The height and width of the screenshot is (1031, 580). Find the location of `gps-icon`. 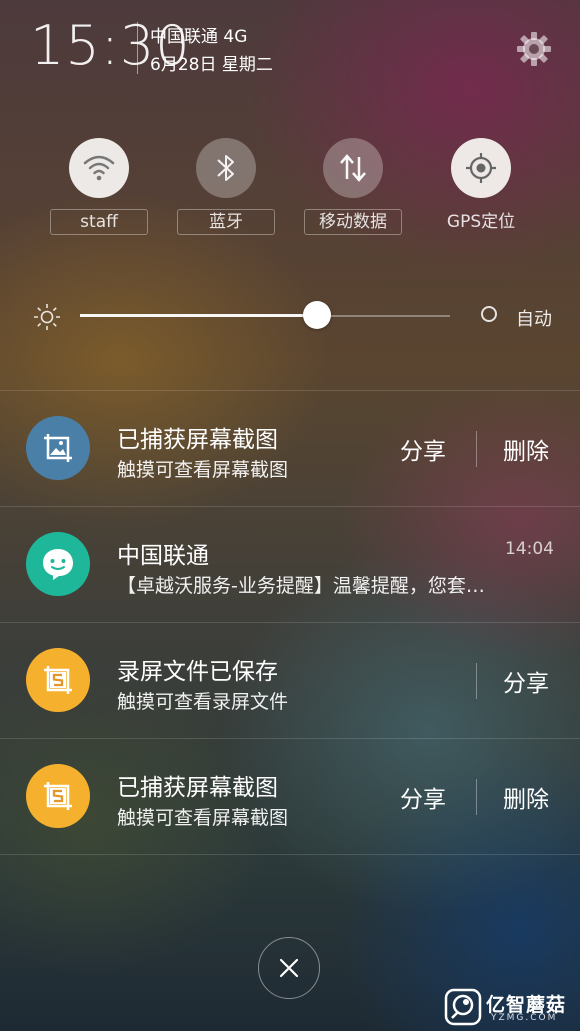

gps-icon is located at coordinates (481, 168).